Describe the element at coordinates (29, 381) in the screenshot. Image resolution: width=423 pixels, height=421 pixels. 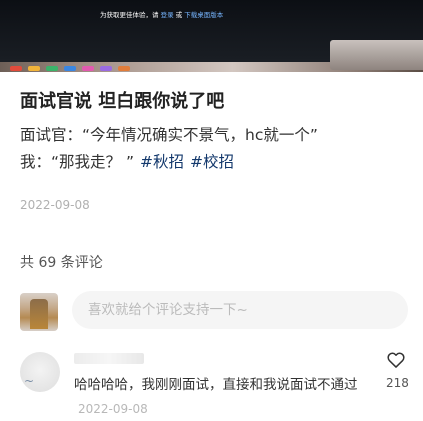
I see `avatar-decoration: ~` at that location.